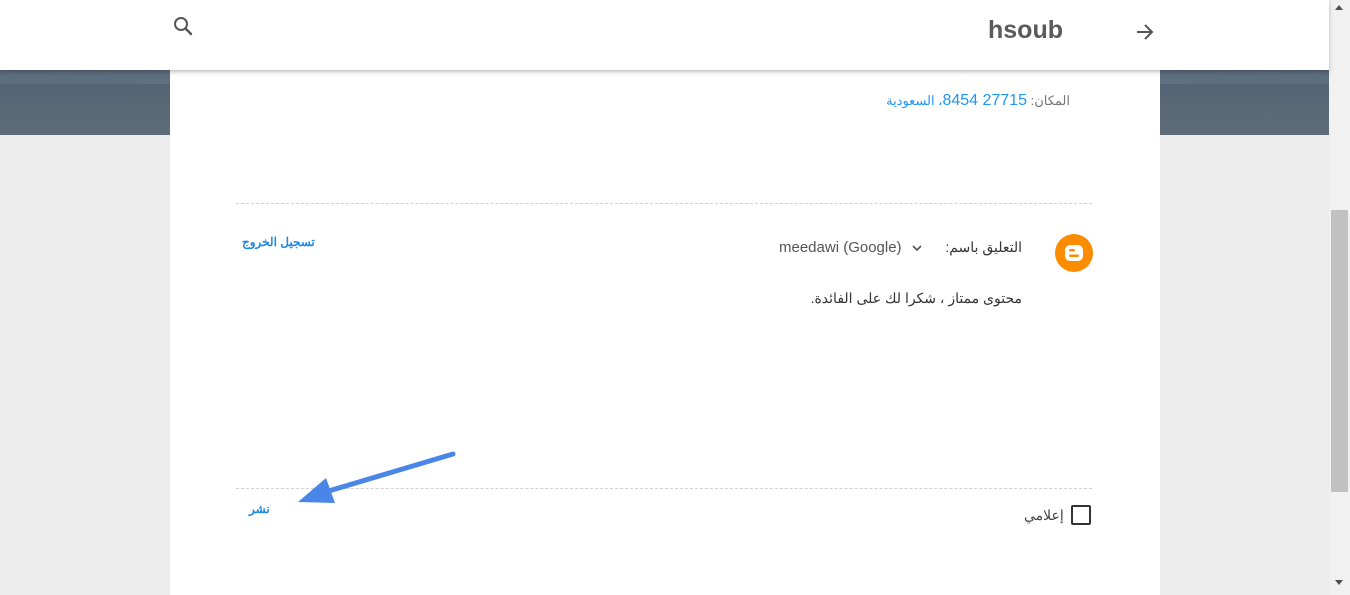  I want to click on search-icon, so click(183, 26).